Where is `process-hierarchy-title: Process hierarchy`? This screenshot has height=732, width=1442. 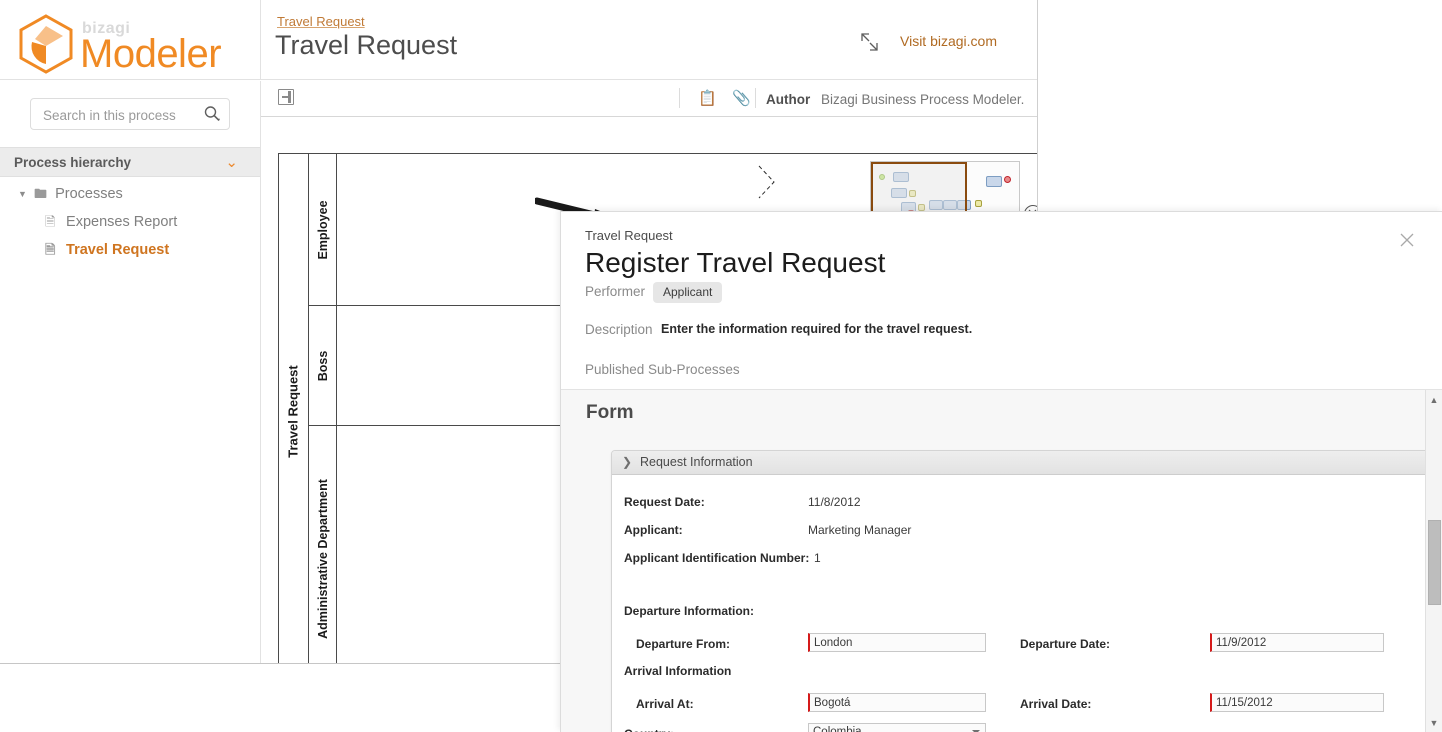
process-hierarchy-title: Process hierarchy is located at coordinates (73, 162).